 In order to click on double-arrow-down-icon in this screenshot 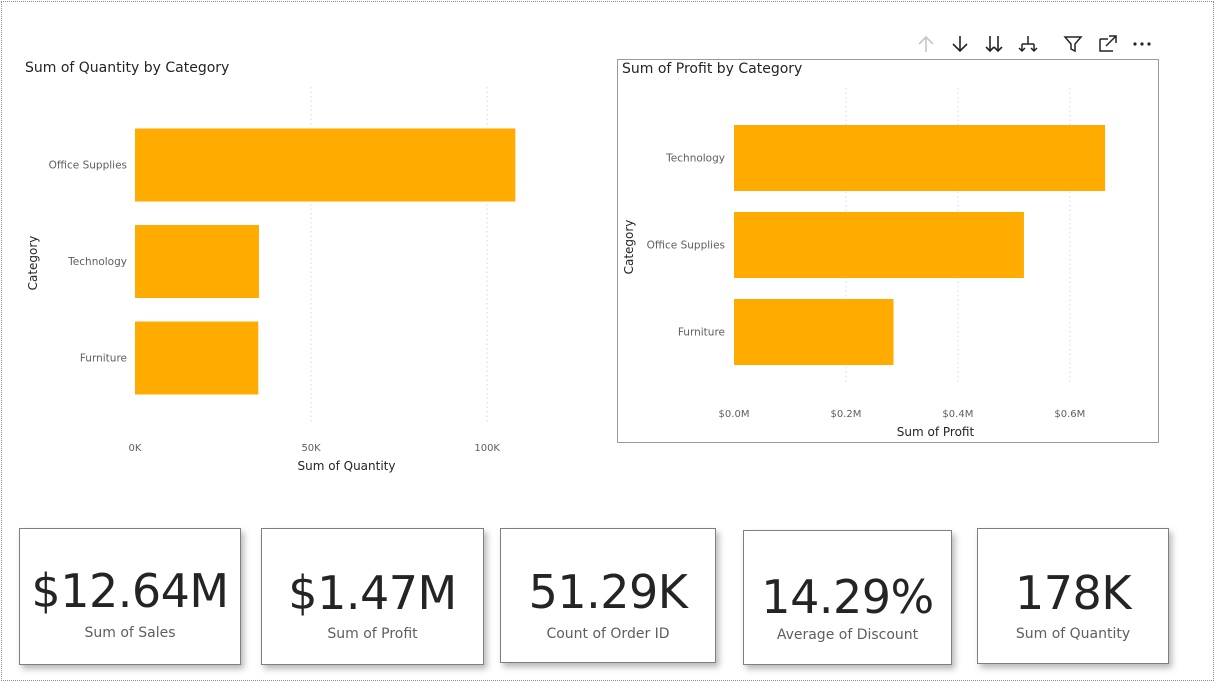, I will do `click(994, 44)`.